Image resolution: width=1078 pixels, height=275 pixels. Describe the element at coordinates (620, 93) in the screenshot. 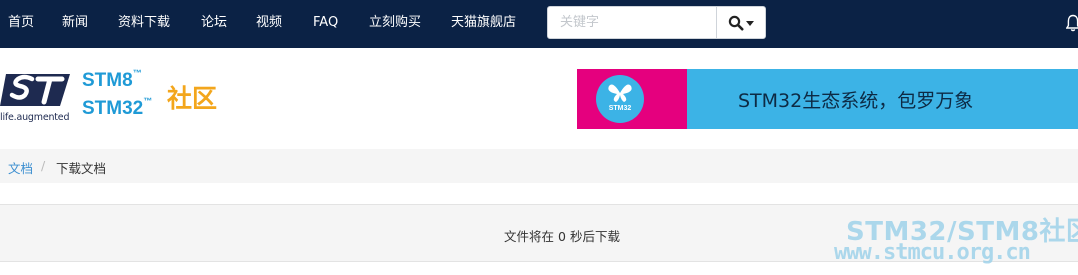

I see `butterfly-icon` at that location.